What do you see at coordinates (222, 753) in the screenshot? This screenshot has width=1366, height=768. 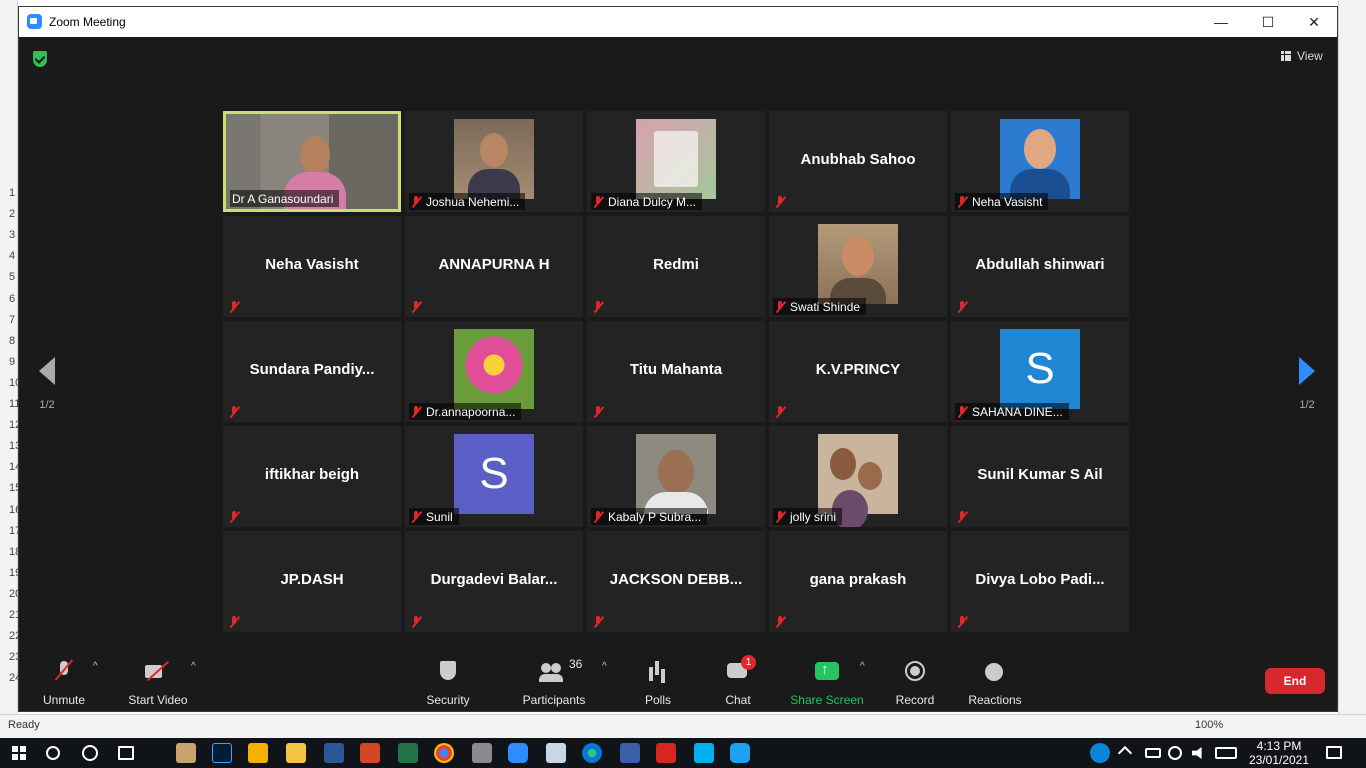 I see `photoshop-app-icon` at bounding box center [222, 753].